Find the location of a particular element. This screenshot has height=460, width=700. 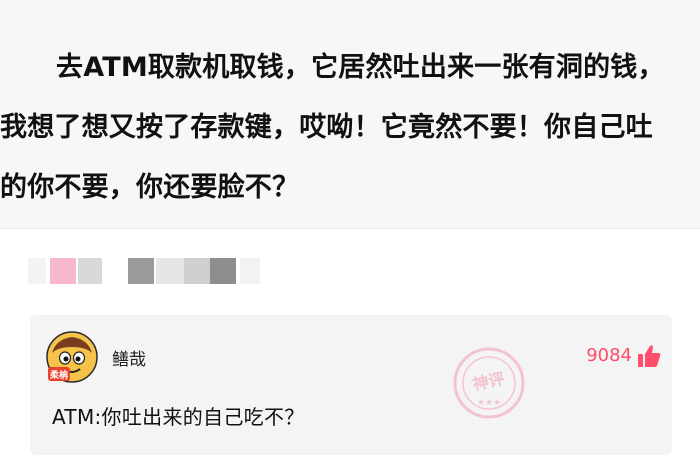

like-count: 9084 is located at coordinates (609, 355).